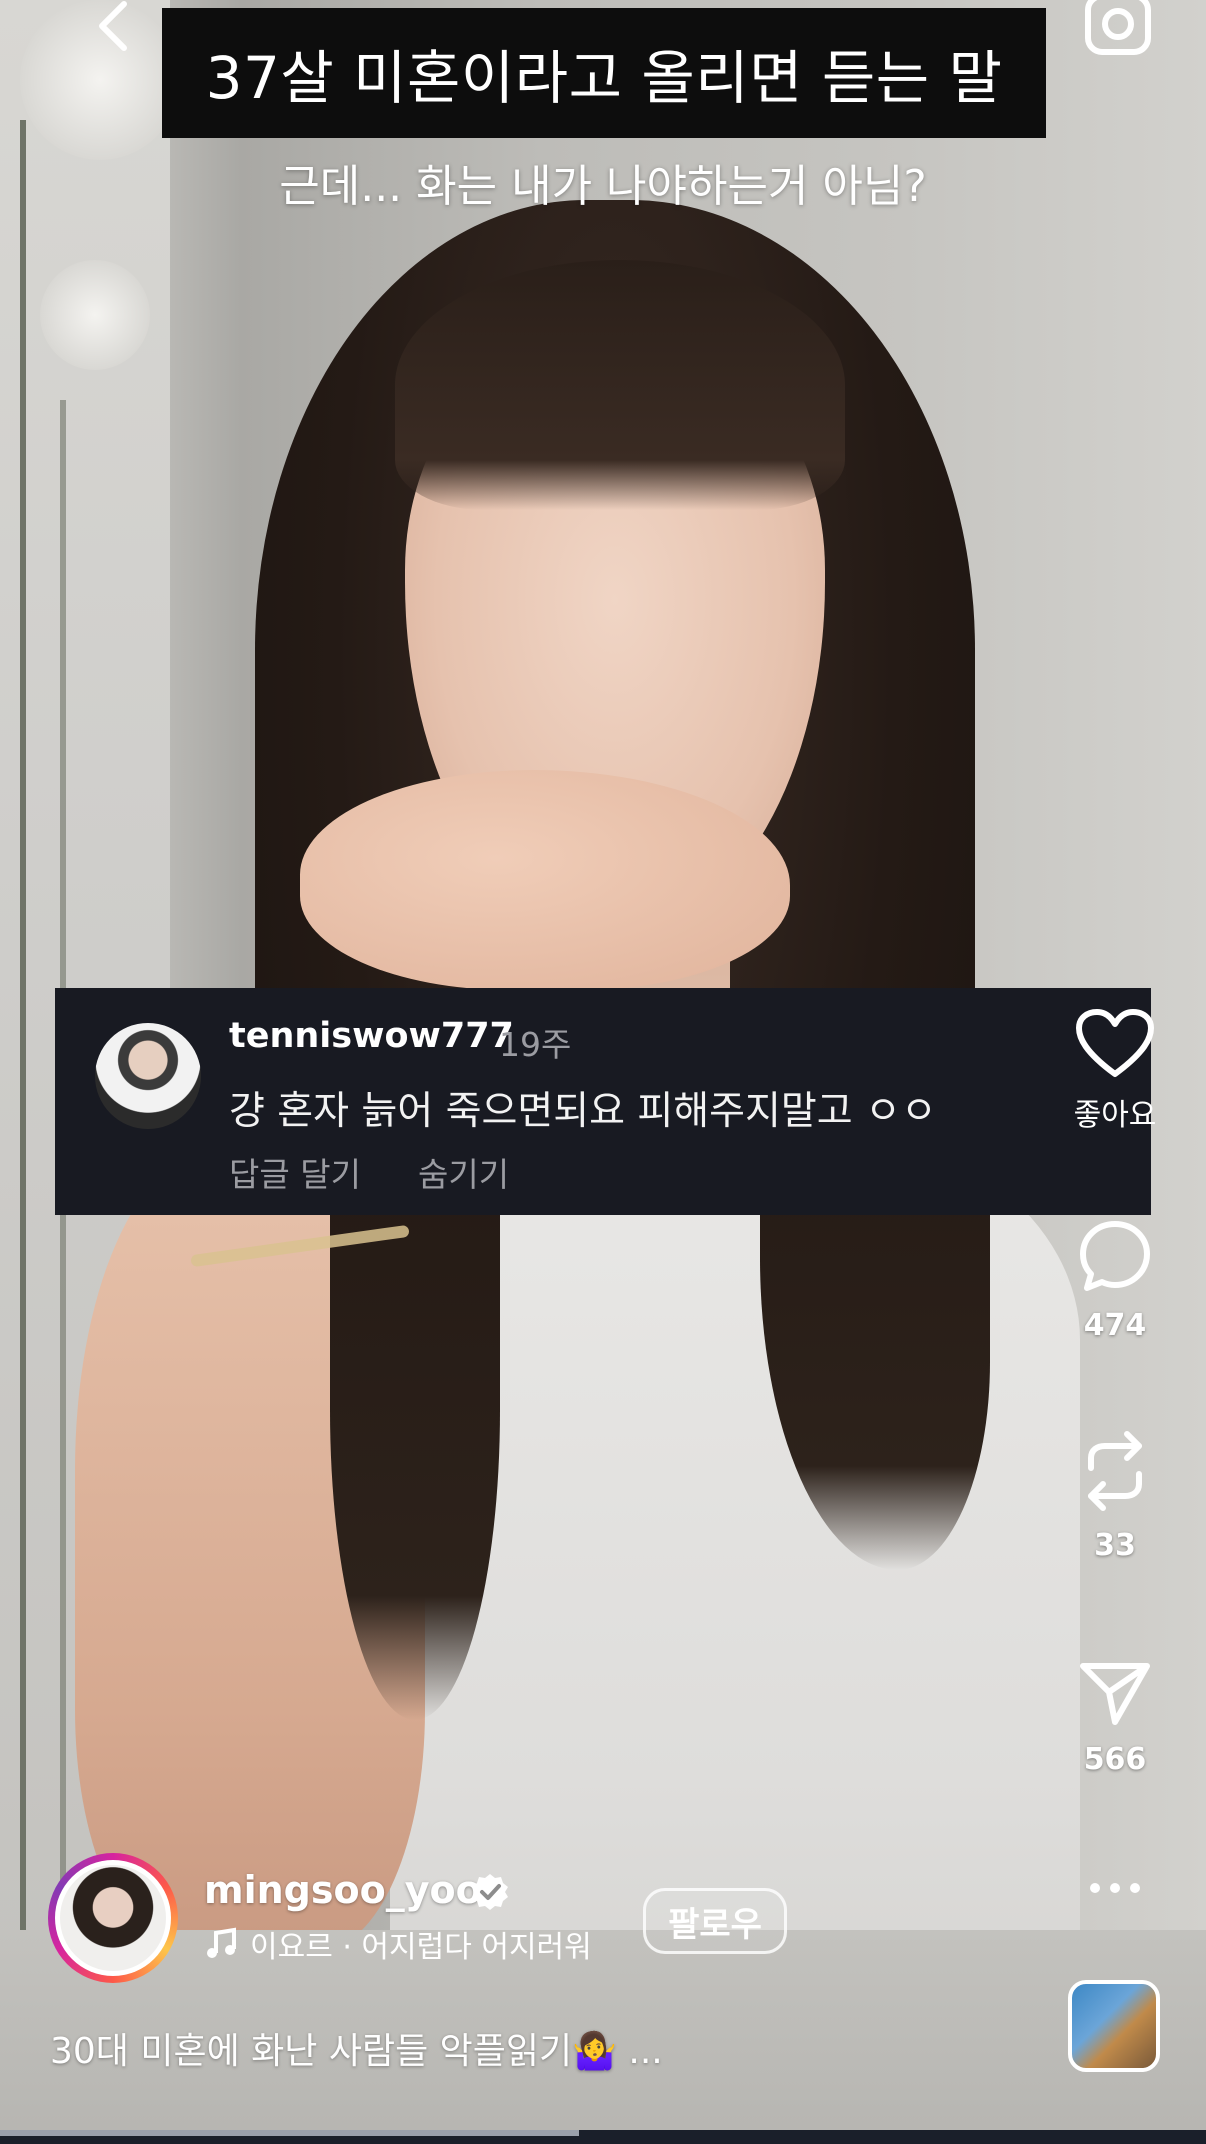 The width and height of the screenshot is (1206, 2144). Describe the element at coordinates (333, 2051) in the screenshot. I see `caption-text: 30대 미혼에 화난 사람들 악플읽기🤷‍♀️` at that location.